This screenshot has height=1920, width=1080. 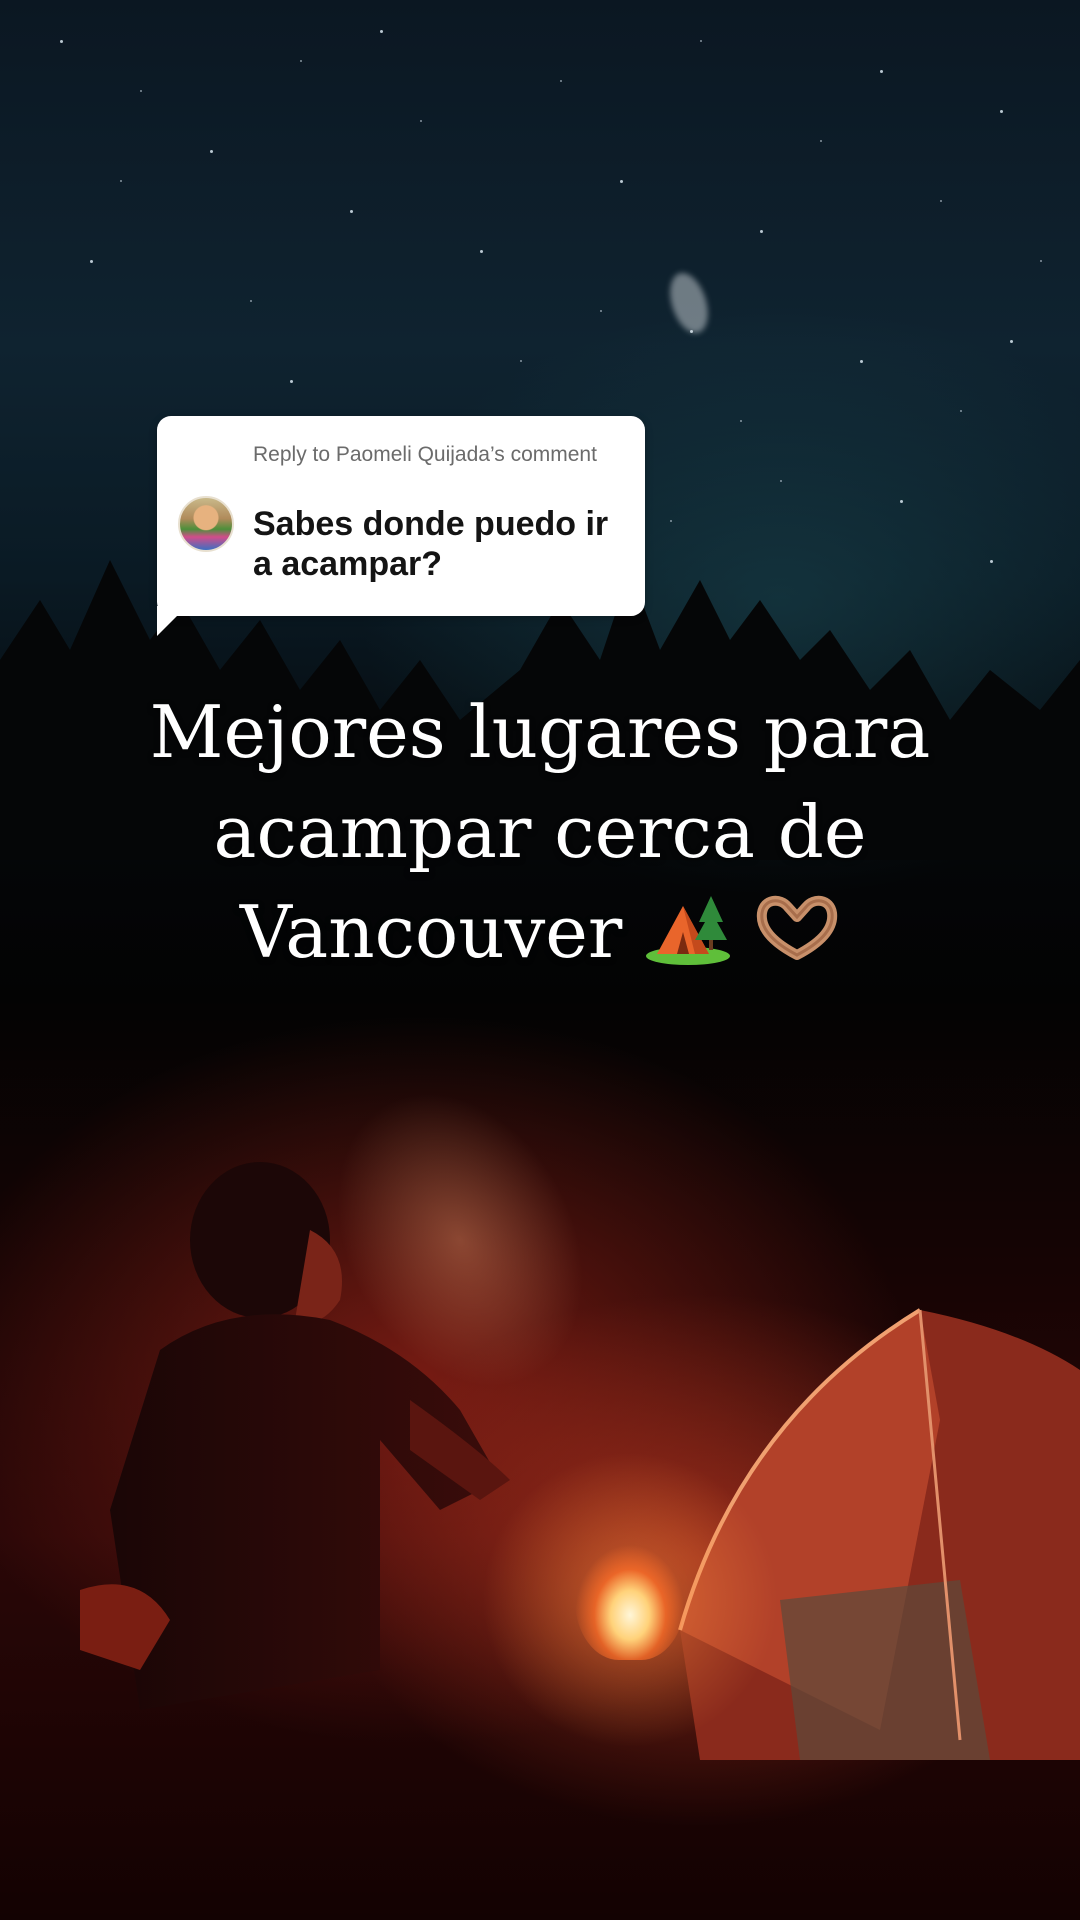 What do you see at coordinates (540, 732) in the screenshot?
I see `caption-line-1: Mejores lugares para` at bounding box center [540, 732].